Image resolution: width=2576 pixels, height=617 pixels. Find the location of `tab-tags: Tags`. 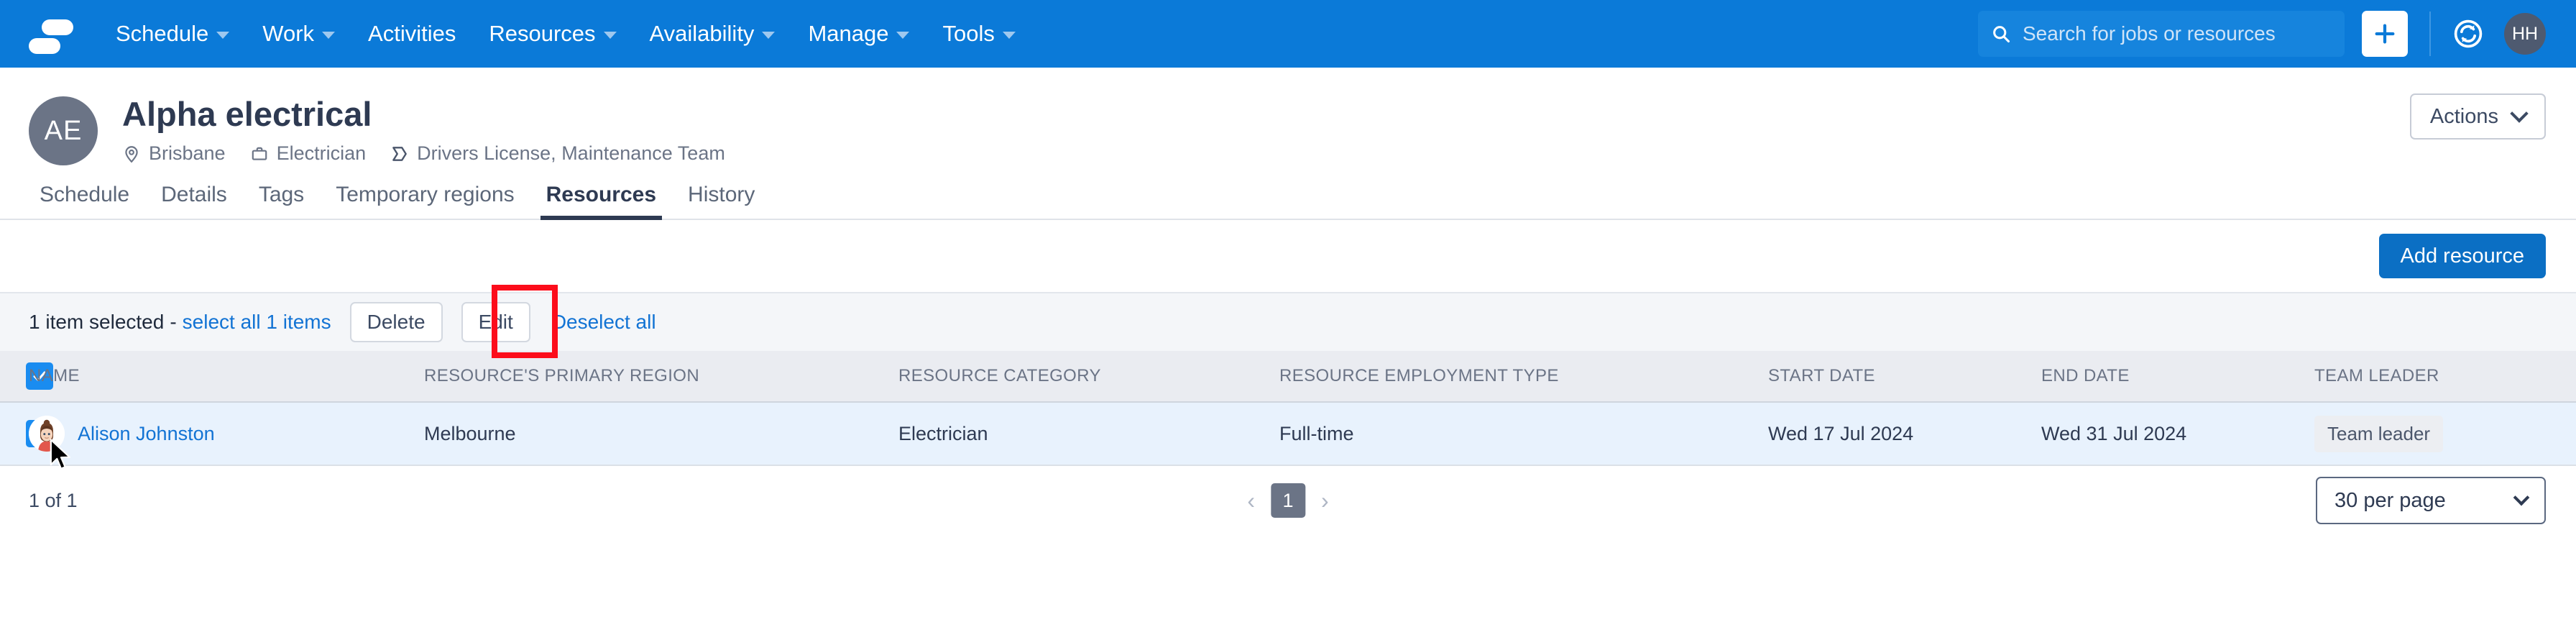

tab-tags: Tags is located at coordinates (281, 201).